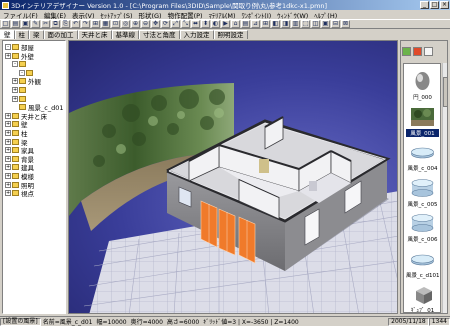  What do you see at coordinates (325, 15) in the screenshot?
I see `menu-item: ﾍﾙﾌﾟ(H)` at bounding box center [325, 15].